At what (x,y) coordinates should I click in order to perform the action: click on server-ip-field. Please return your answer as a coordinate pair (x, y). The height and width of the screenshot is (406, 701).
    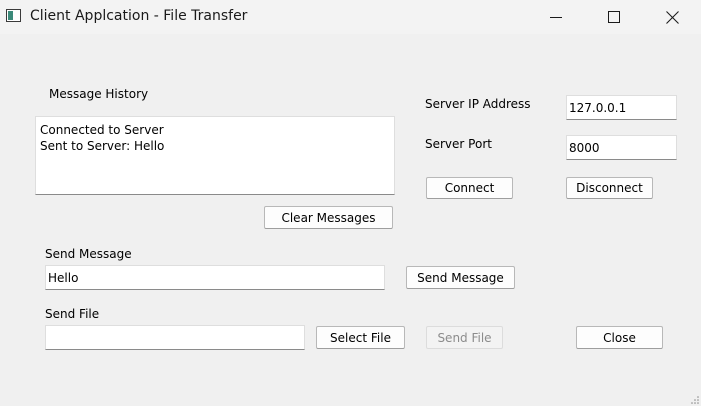
    Looking at the image, I should click on (621, 107).